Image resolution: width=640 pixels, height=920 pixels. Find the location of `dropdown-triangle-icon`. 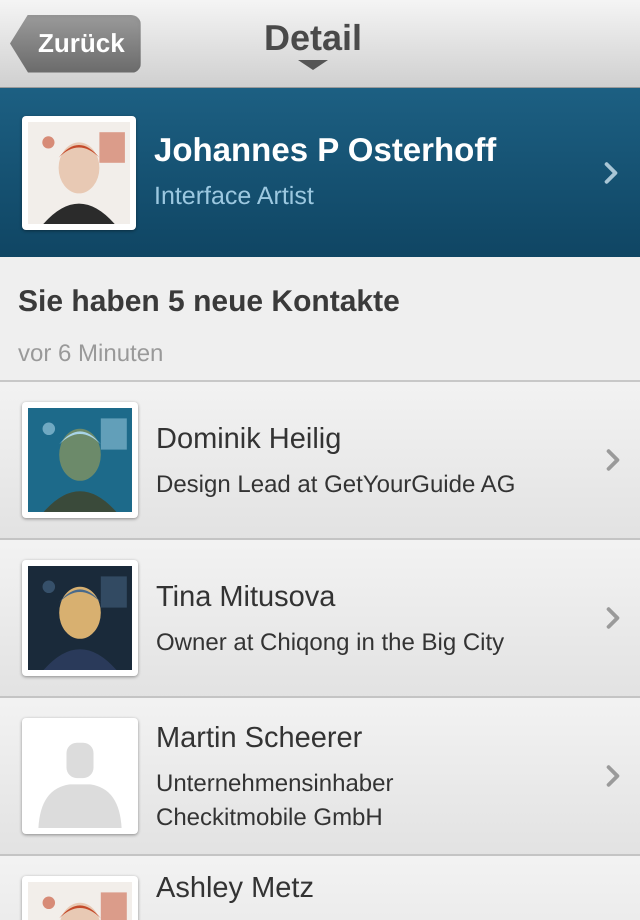

dropdown-triangle-icon is located at coordinates (313, 65).